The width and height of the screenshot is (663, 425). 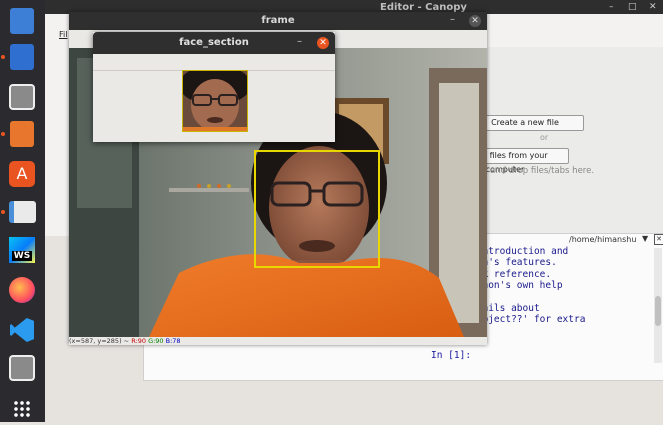 I want to click on console-prompt: In [1]:, so click(x=451, y=355).